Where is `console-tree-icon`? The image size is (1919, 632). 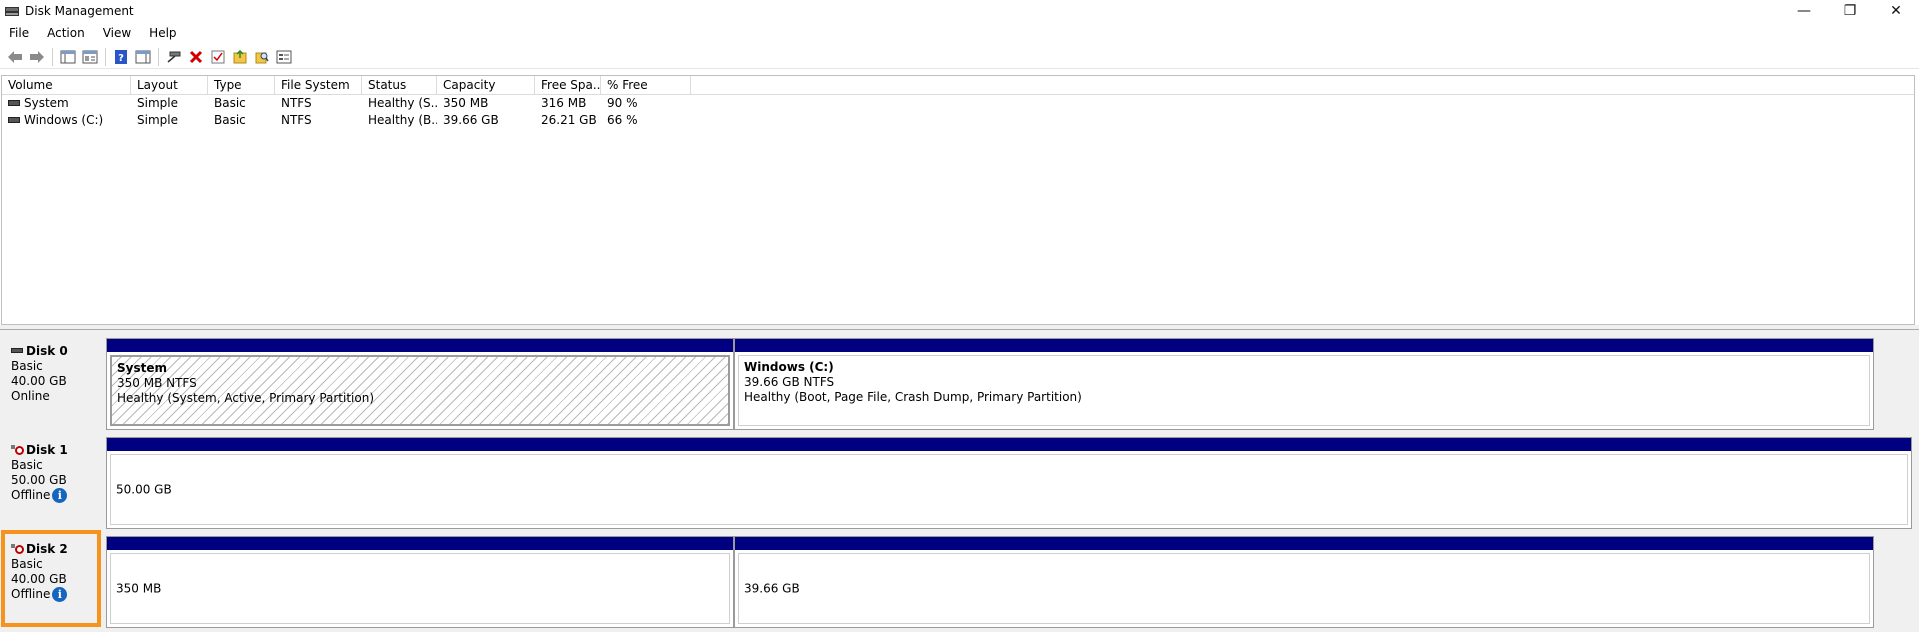 console-tree-icon is located at coordinates (68, 57).